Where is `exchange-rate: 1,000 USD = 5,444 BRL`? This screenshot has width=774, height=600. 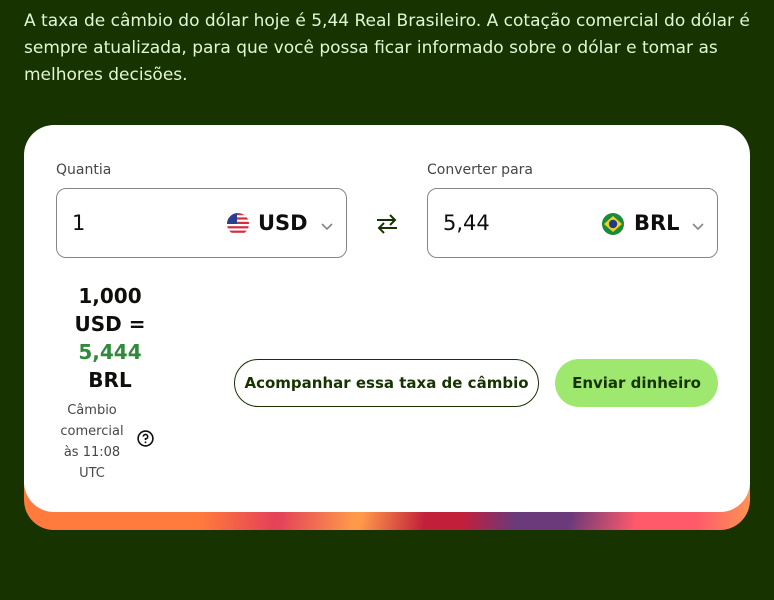
exchange-rate: 1,000 USD = 5,444 BRL is located at coordinates (110, 338).